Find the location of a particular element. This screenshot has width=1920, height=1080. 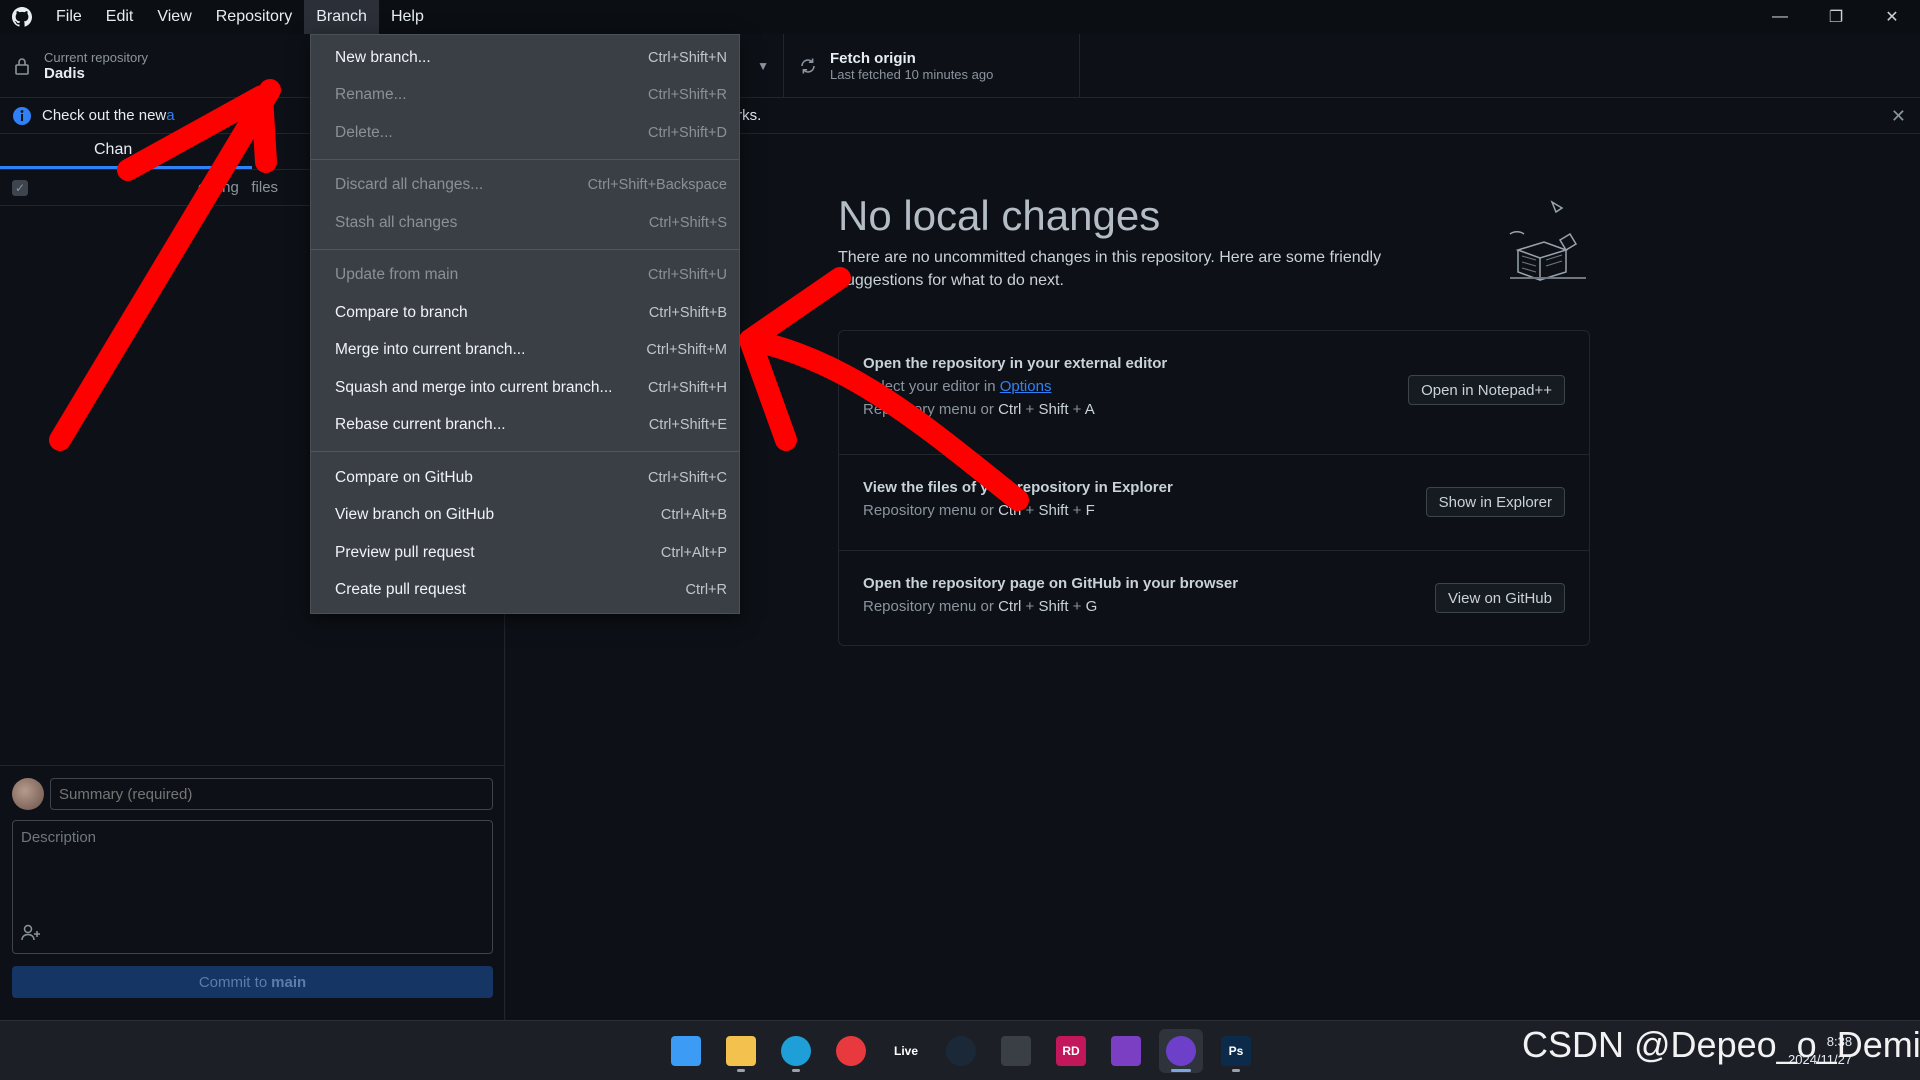

file-explorer-icon-glyph is located at coordinates (741, 1051).